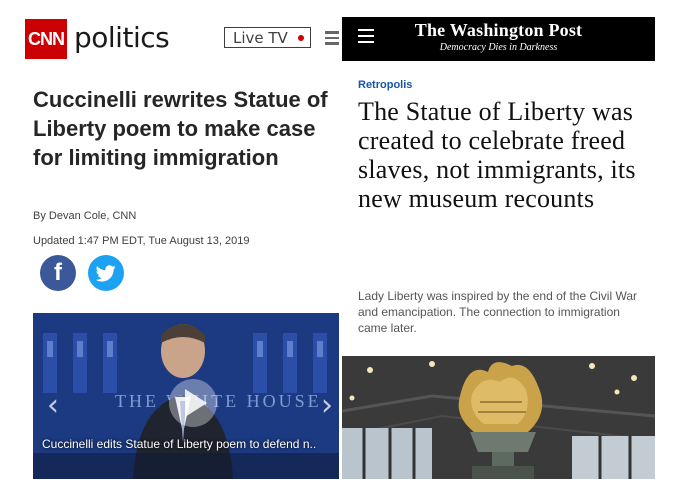 Image resolution: width=677 pixels, height=497 pixels. Describe the element at coordinates (260, 37) in the screenshot. I see `live-tv-label: Live TV` at that location.